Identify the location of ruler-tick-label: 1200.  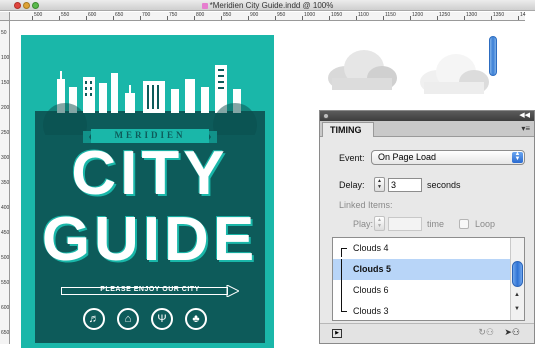
(418, 15).